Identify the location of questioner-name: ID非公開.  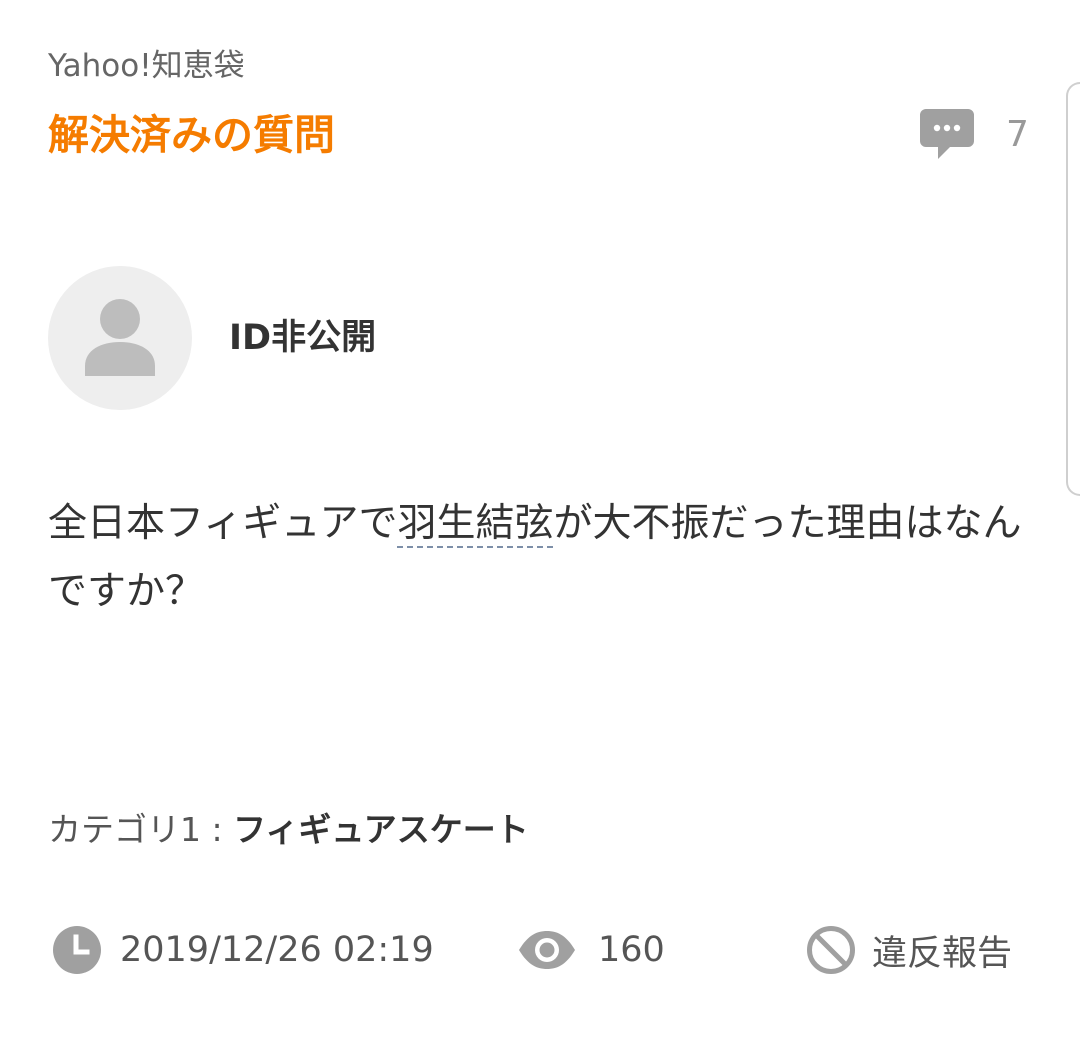
(303, 338).